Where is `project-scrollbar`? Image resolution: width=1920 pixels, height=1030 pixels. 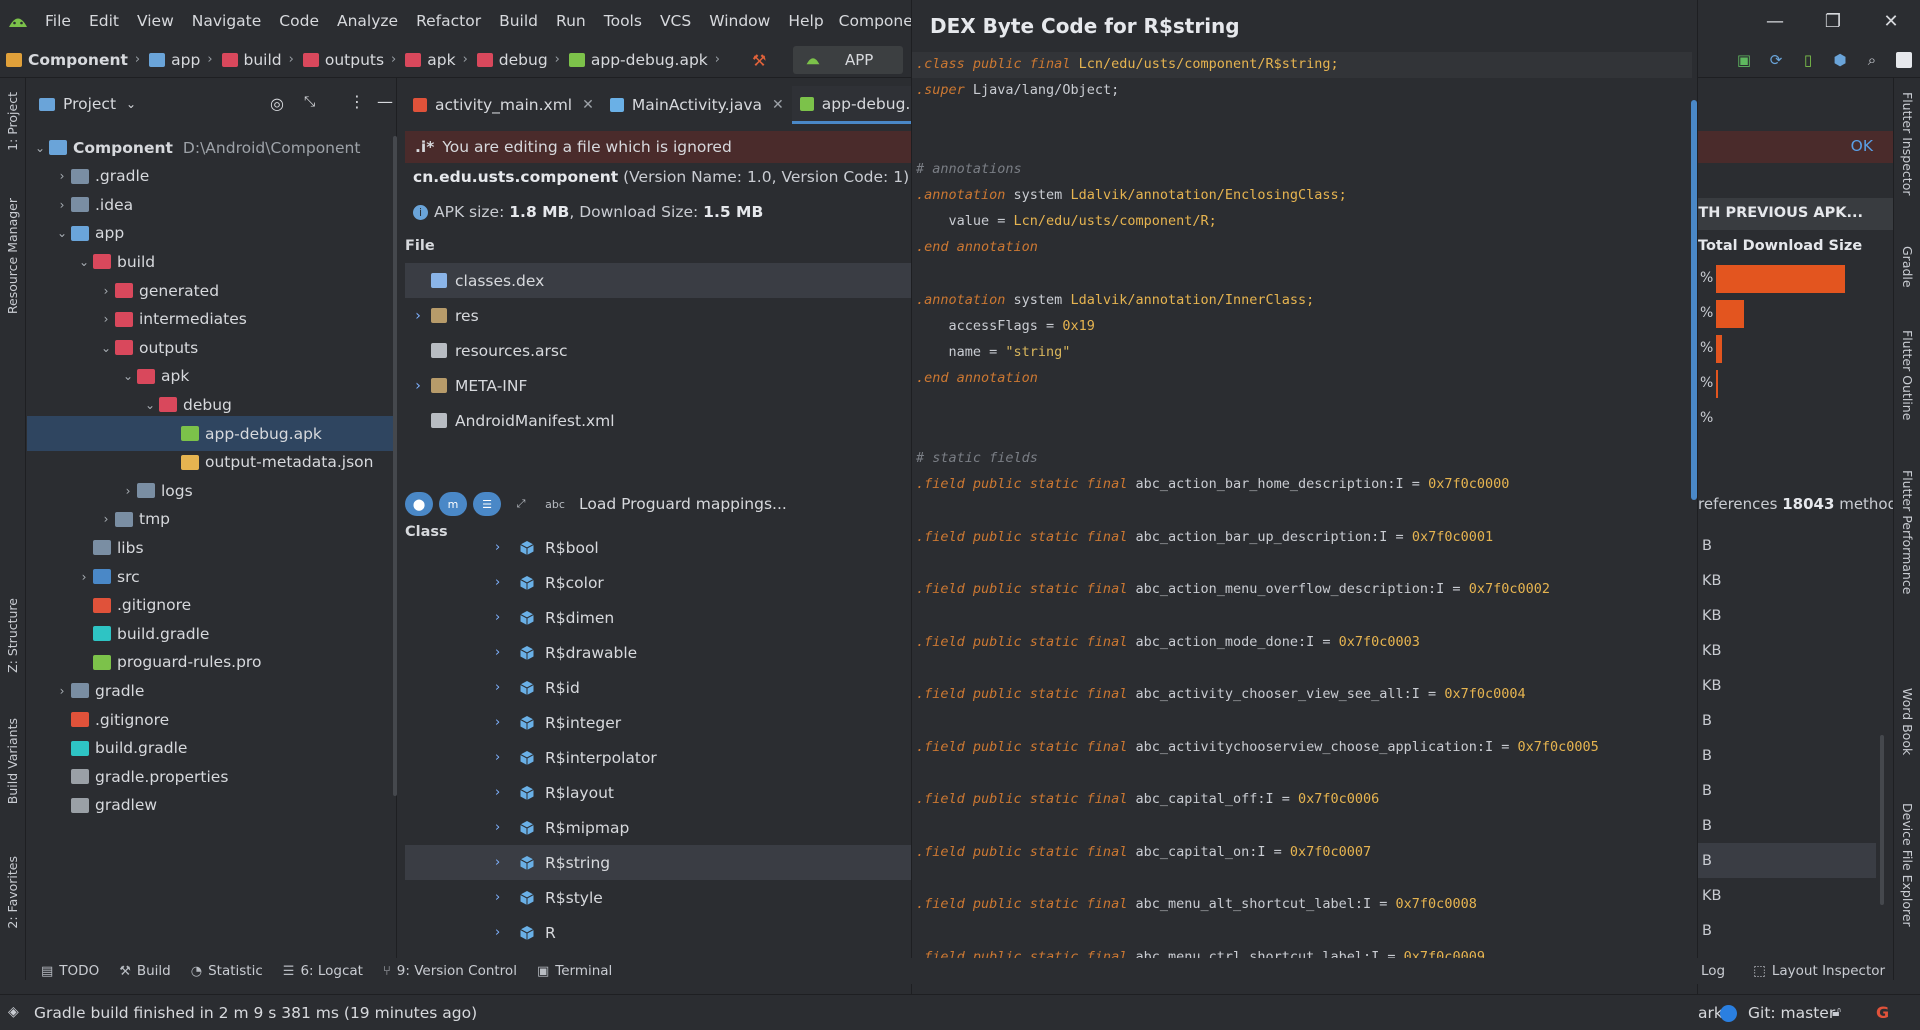
project-scrollbar is located at coordinates (395, 466).